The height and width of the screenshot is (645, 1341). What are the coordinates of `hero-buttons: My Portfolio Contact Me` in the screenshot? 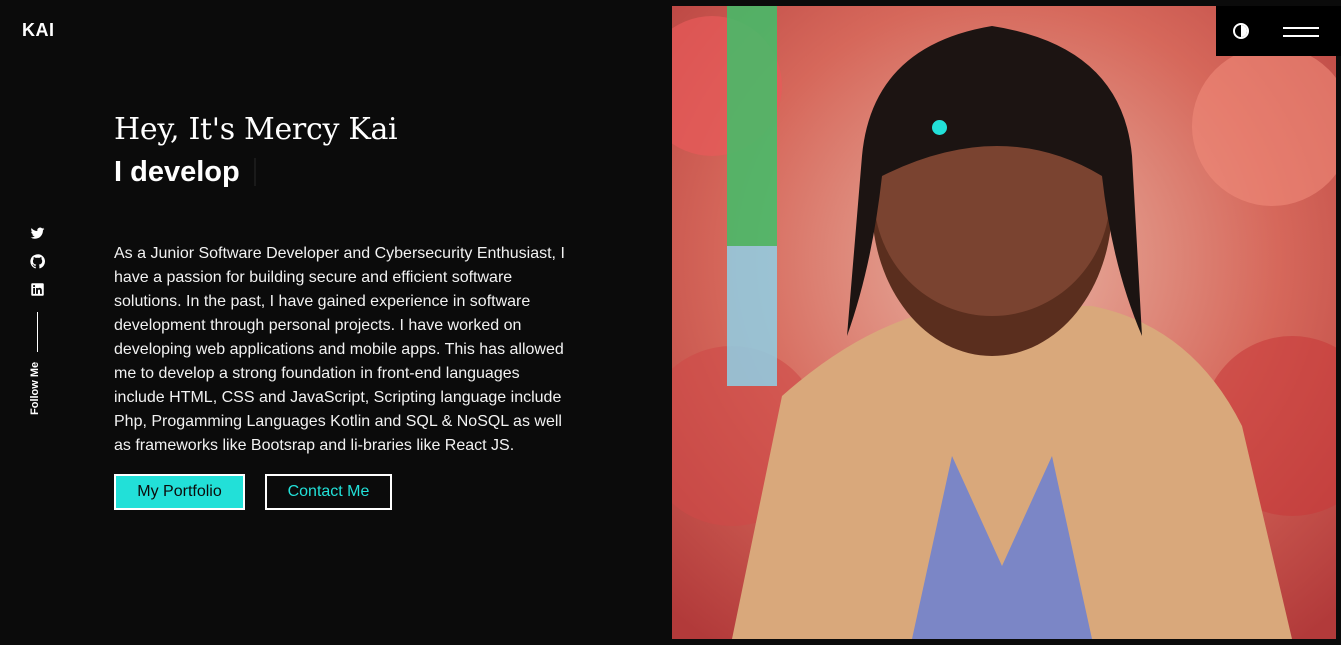 It's located at (339, 492).